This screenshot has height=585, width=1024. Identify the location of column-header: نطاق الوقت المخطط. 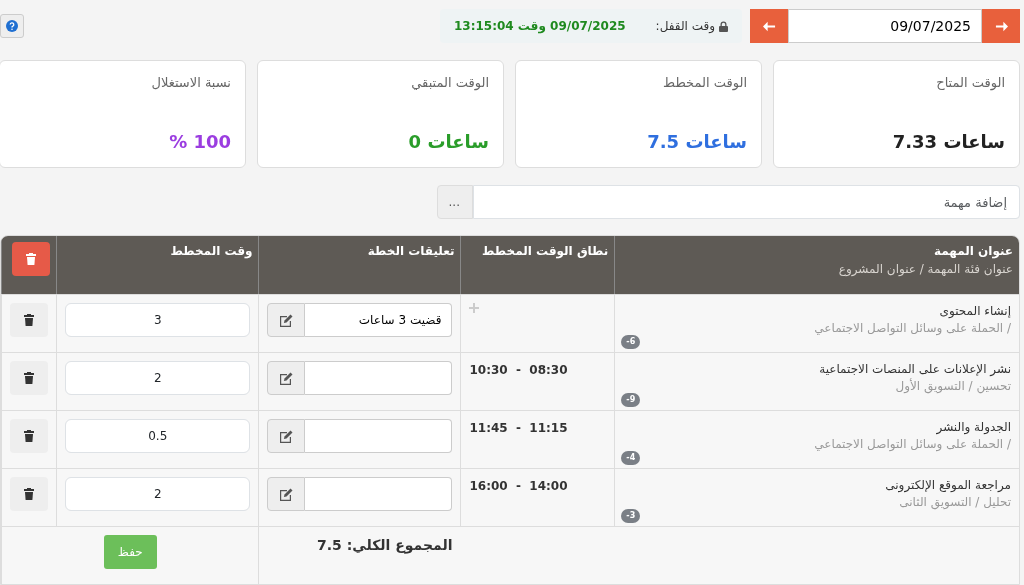
(544, 251).